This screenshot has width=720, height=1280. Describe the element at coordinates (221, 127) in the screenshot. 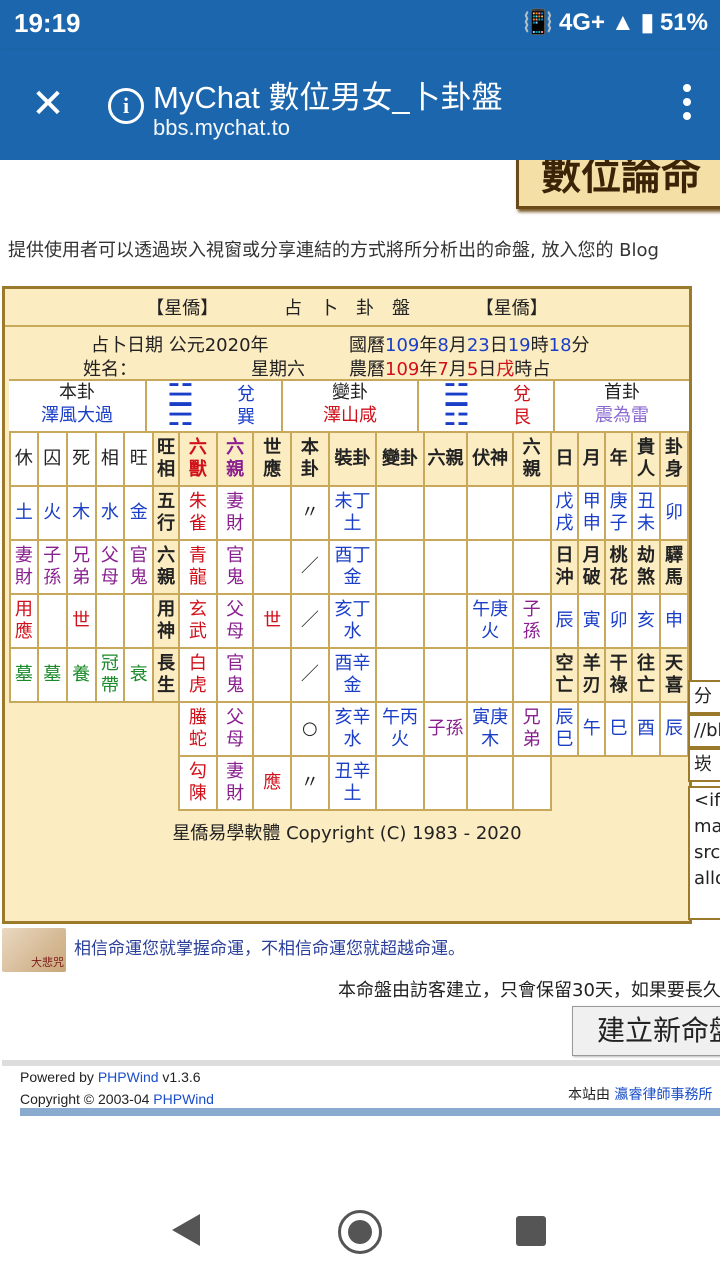

I see `page-url: bbs.mychat.to` at that location.